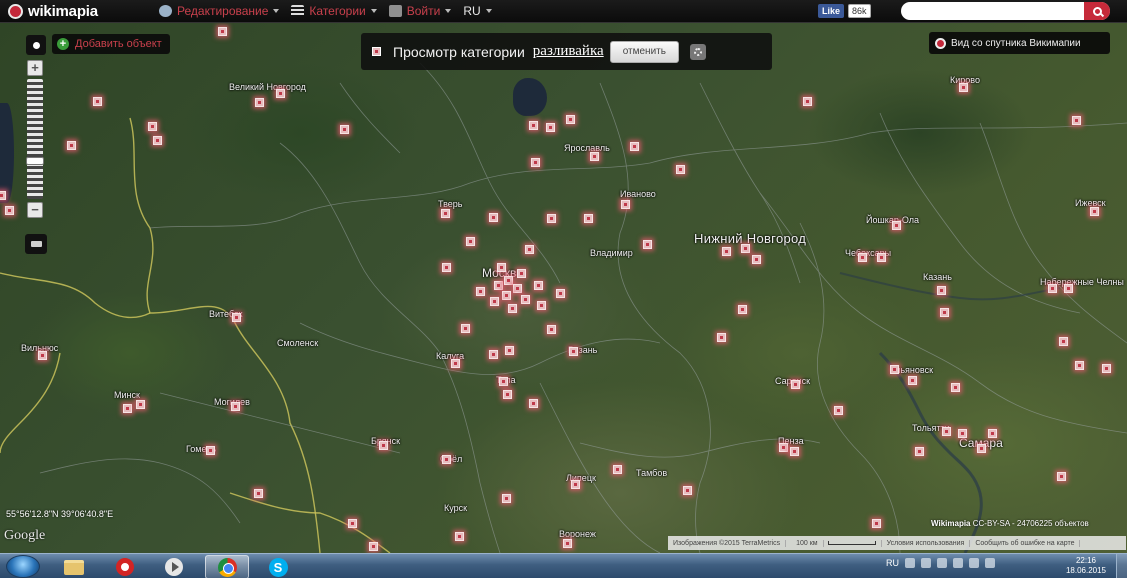 The image size is (1127, 578). What do you see at coordinates (1019, 43) in the screenshot?
I see `satellite-view-button: Вид со спутника Викимапии` at bounding box center [1019, 43].